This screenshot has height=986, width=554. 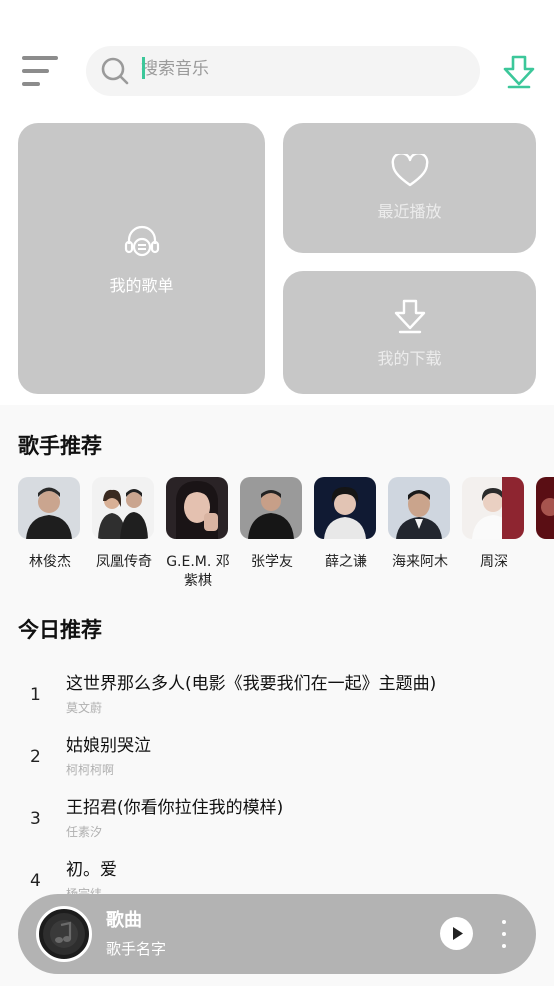 What do you see at coordinates (35, 881) in the screenshot?
I see `song-index: 4` at bounding box center [35, 881].